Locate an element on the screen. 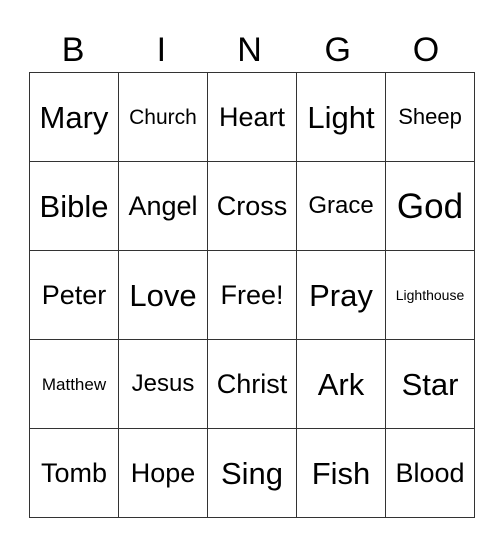 The width and height of the screenshot is (500, 544). bingo-row: Matthew Jesus Christ Ark Star is located at coordinates (252, 384).